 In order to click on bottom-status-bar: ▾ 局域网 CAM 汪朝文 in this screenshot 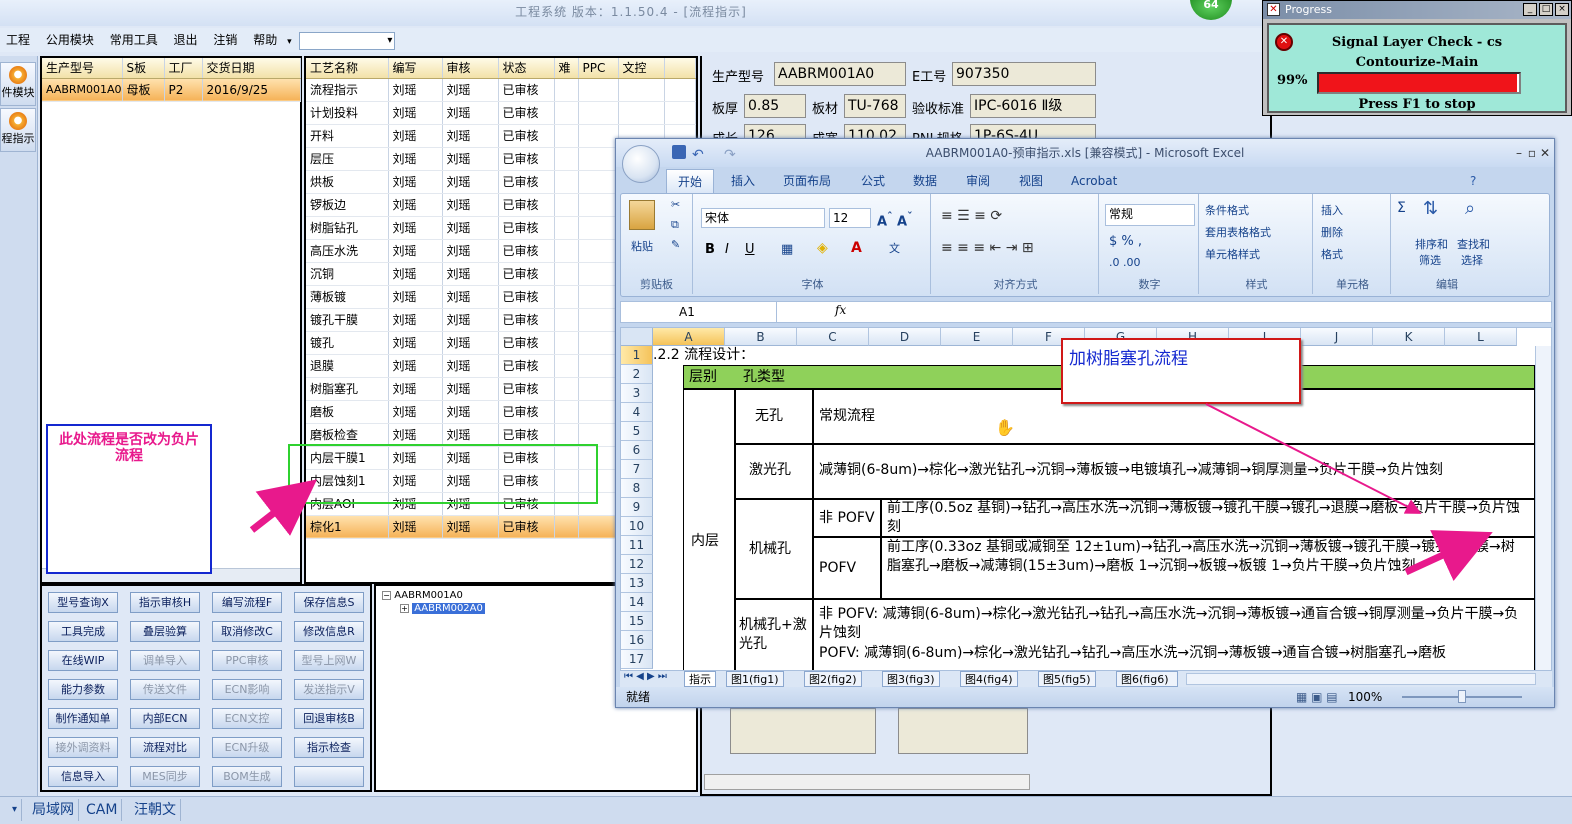, I will do `click(786, 810)`.